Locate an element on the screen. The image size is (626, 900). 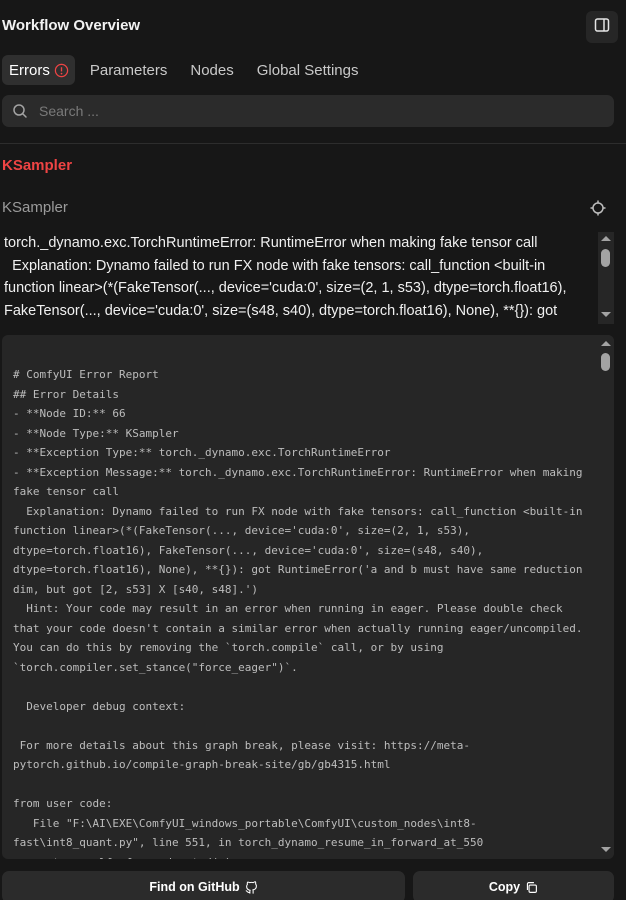
report-scrollbar is located at coordinates (606, 597).